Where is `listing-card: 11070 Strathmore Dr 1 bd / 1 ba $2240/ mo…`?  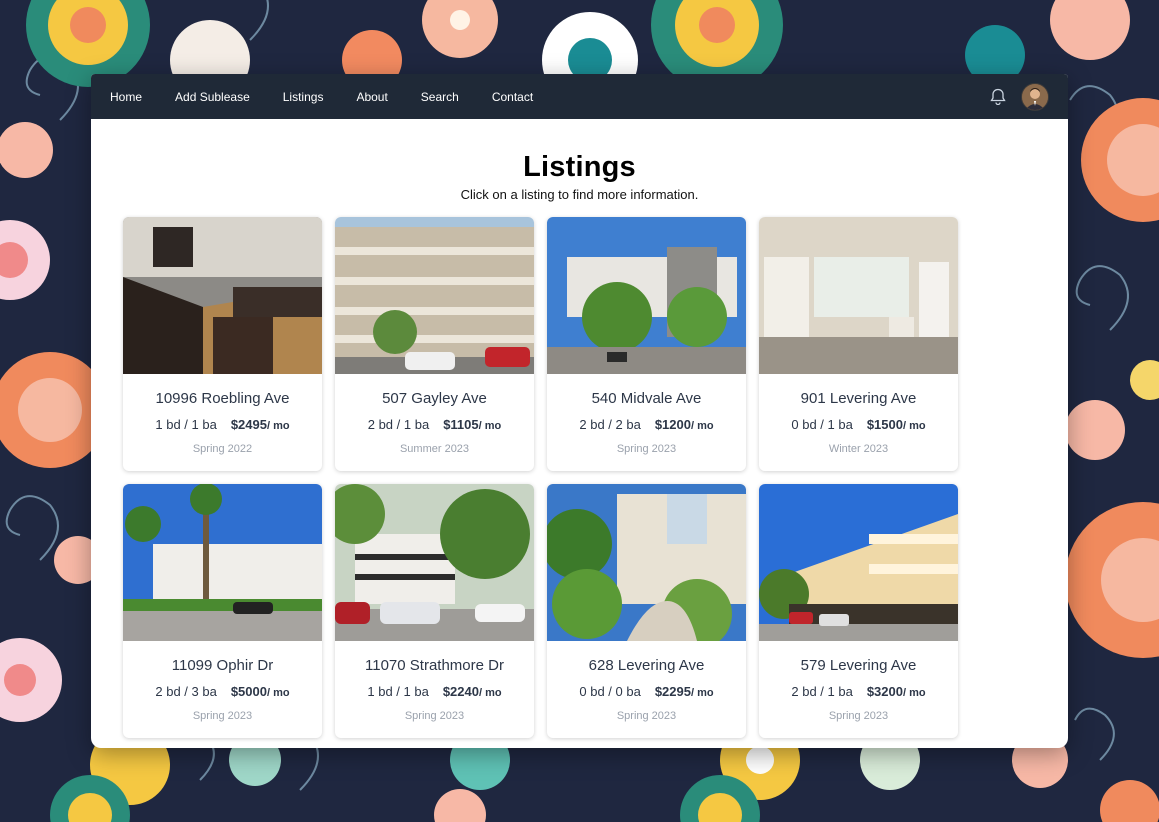
listing-card: 11070 Strathmore Dr 1 bd / 1 ba $2240/ mo… is located at coordinates (434, 611).